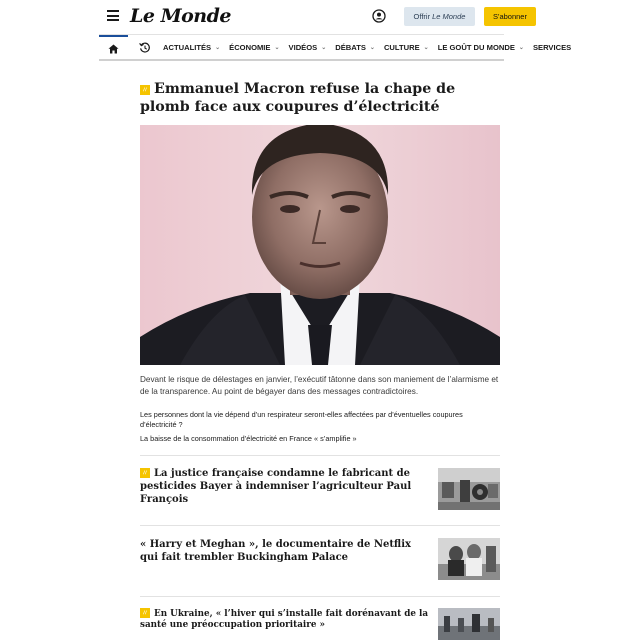 The height and width of the screenshot is (640, 640). What do you see at coordinates (379, 16) in the screenshot?
I see `account-icon` at bounding box center [379, 16].